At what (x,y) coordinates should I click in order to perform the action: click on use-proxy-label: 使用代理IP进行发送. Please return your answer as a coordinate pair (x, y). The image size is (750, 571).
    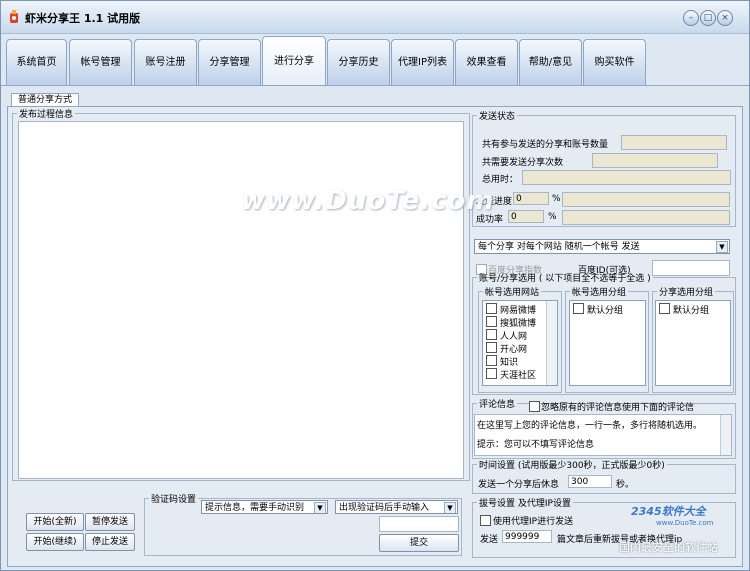
    Looking at the image, I should click on (533, 522).